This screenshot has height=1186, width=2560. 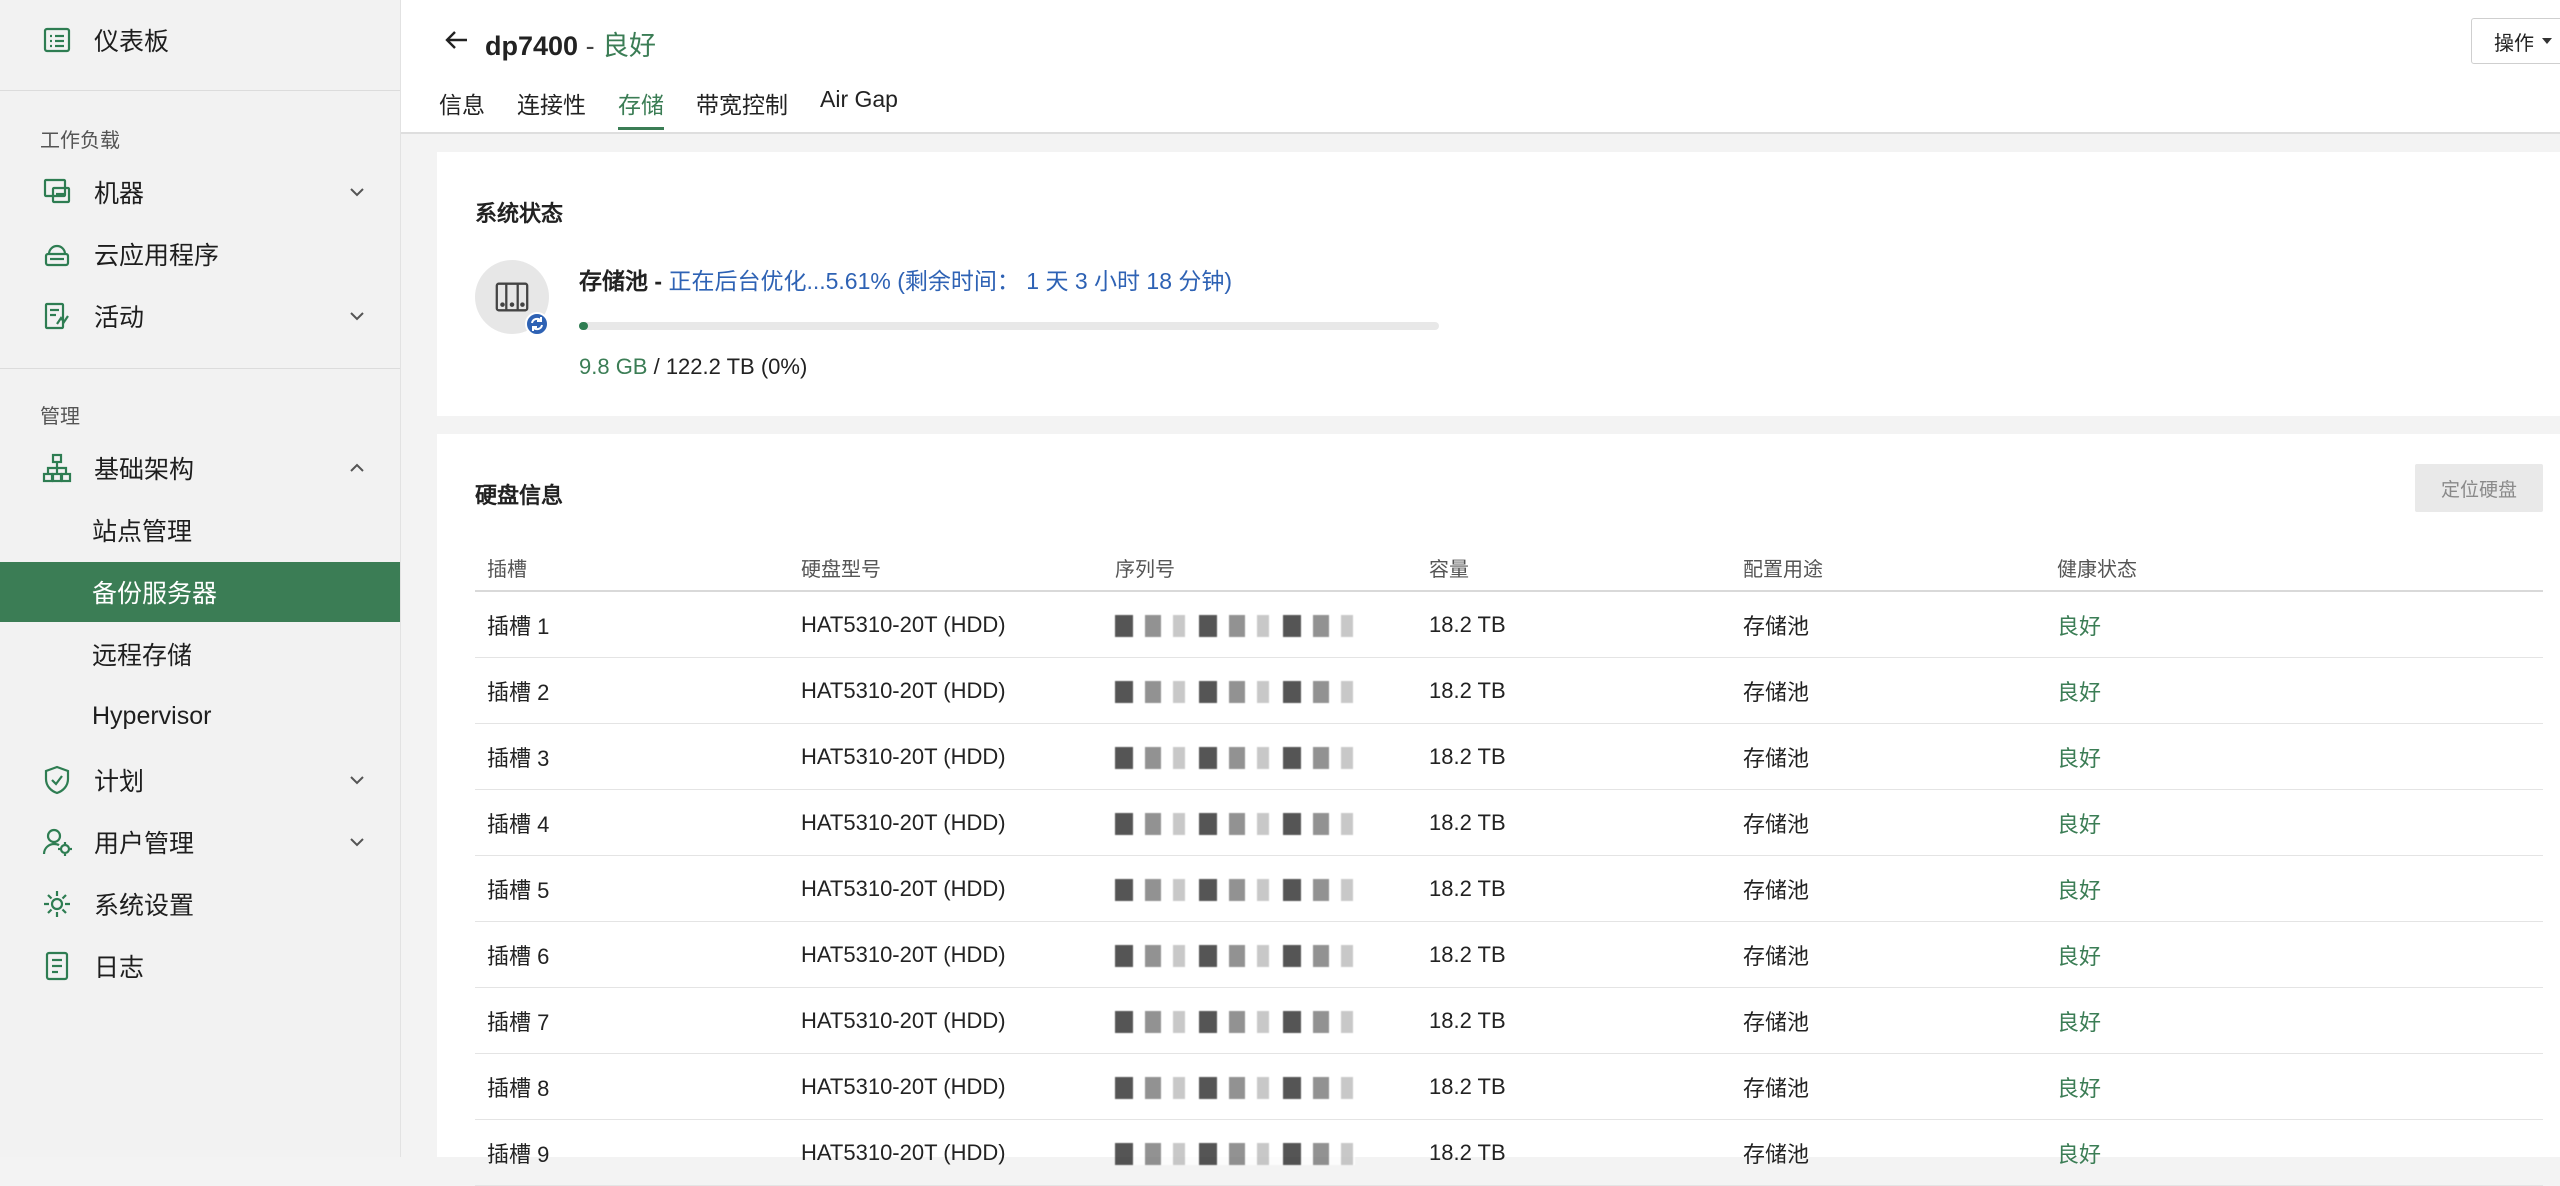 I want to click on nav-cloud-apps: 云应用程序, so click(x=200, y=254).